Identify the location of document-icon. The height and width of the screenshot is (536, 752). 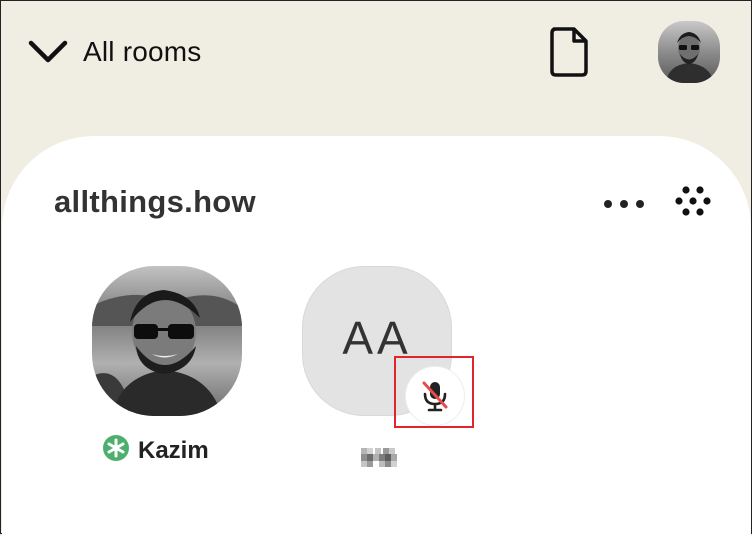
(569, 52).